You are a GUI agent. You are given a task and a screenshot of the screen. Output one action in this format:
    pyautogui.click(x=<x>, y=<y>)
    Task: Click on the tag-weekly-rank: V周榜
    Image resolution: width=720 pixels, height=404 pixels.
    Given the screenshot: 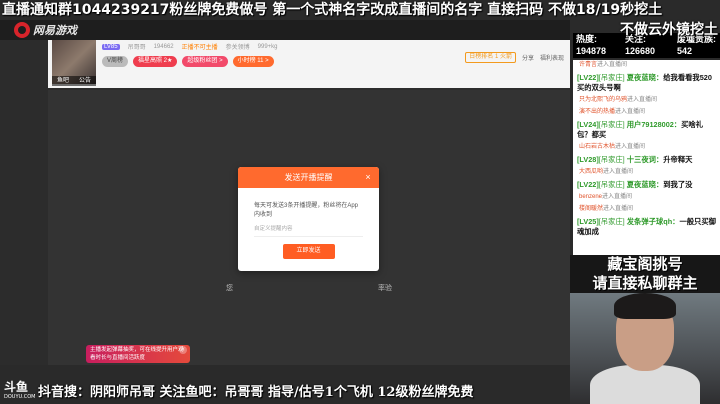 What is the action you would take?
    pyautogui.click(x=115, y=61)
    